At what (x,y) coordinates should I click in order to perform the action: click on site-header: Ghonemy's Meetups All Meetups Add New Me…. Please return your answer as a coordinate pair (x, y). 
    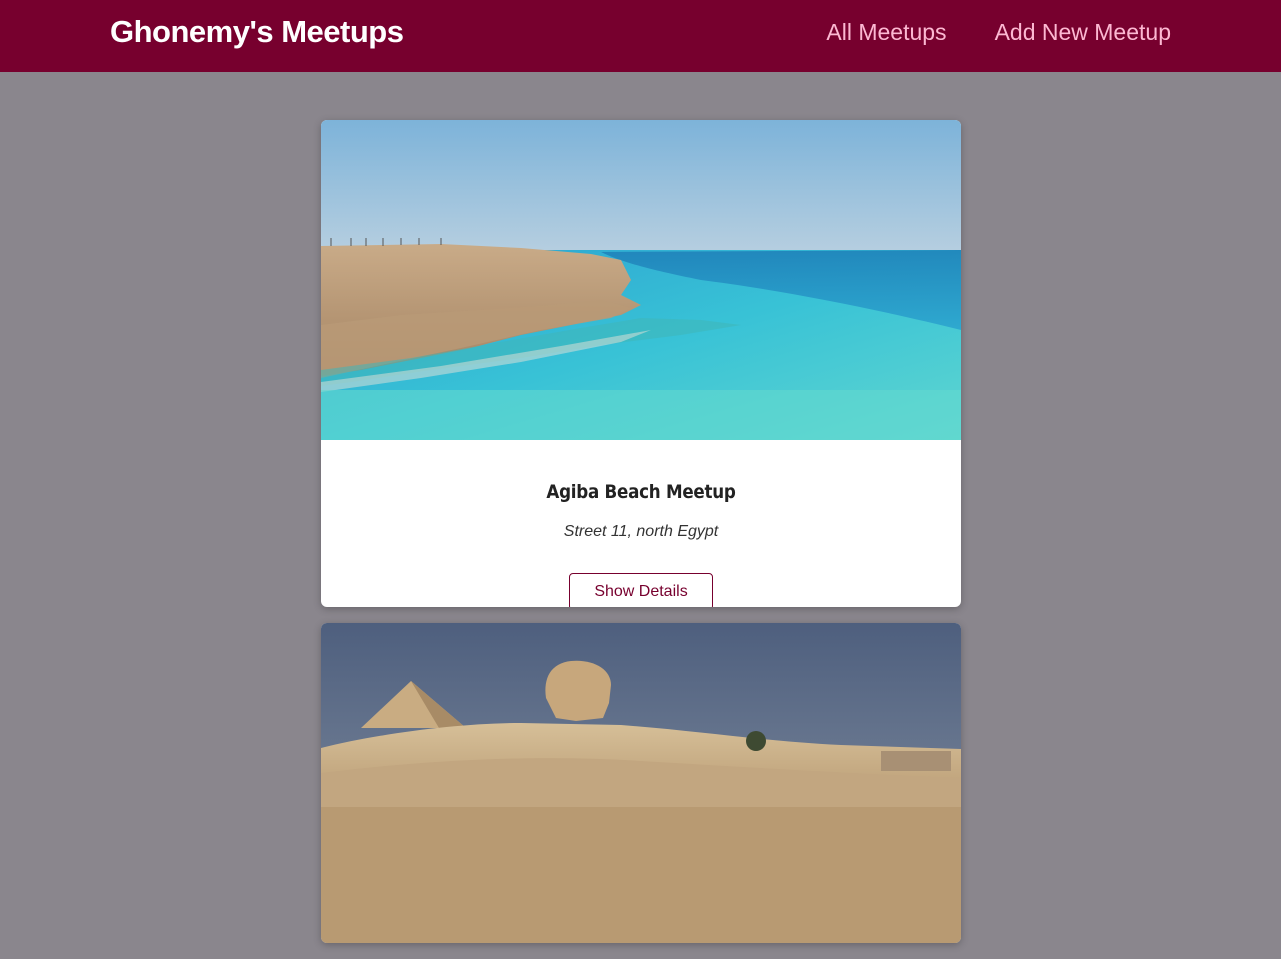
    Looking at the image, I should click on (640, 36).